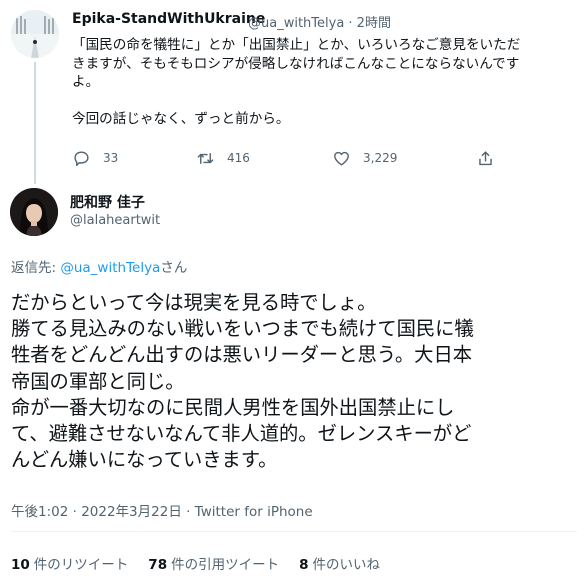  Describe the element at coordinates (115, 220) in the screenshot. I see `main-handle: @lalaheartwit` at that location.